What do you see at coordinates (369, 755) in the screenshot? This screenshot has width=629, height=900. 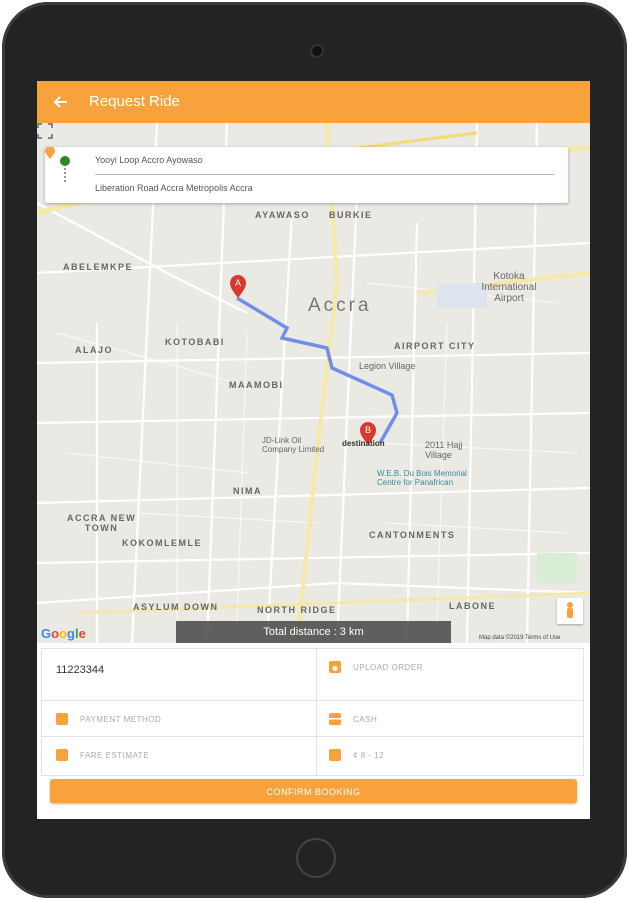 I see `fare-value: ¢ 8 - 12` at bounding box center [369, 755].